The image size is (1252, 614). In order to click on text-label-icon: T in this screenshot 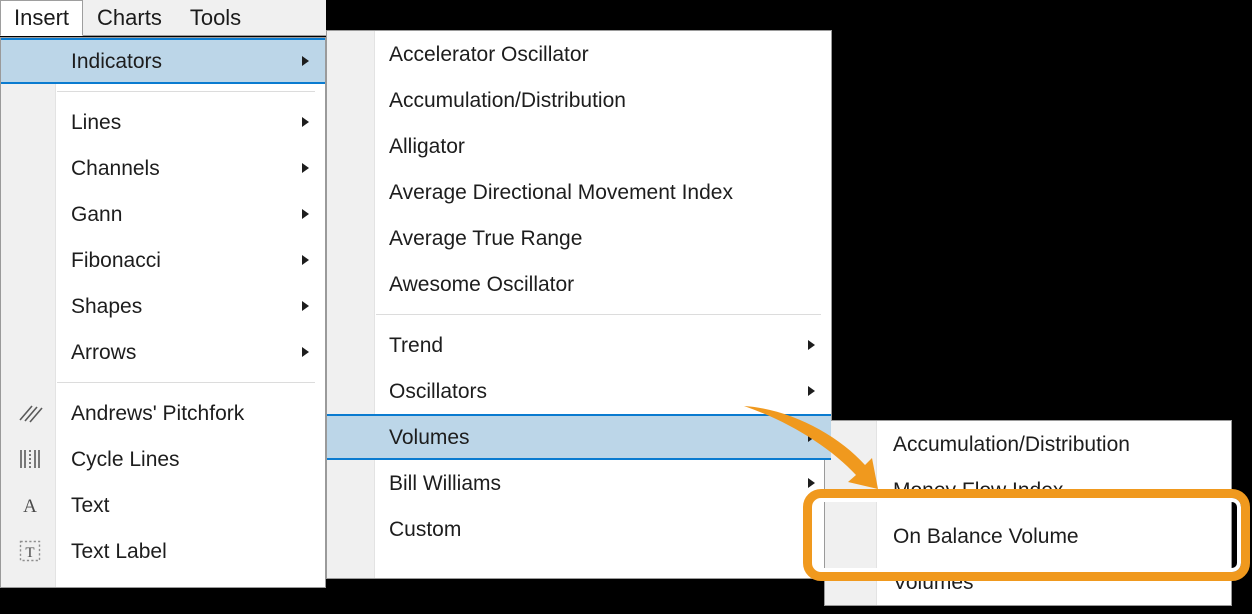, I will do `click(30, 551)`.